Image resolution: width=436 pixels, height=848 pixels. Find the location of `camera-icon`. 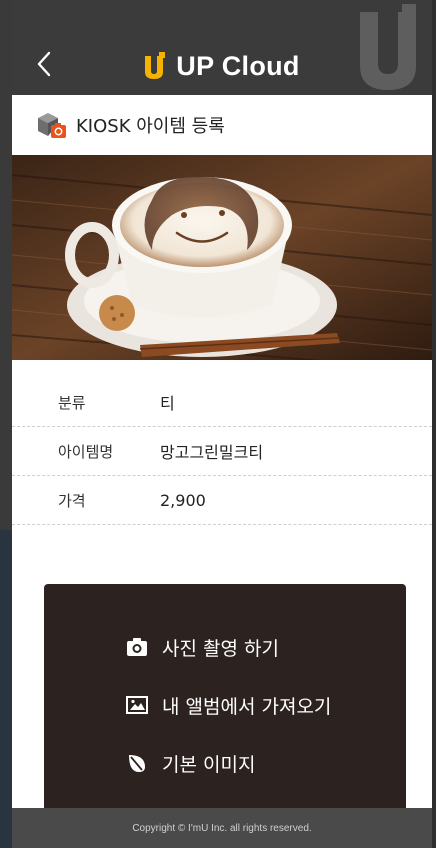

camera-icon is located at coordinates (137, 647).